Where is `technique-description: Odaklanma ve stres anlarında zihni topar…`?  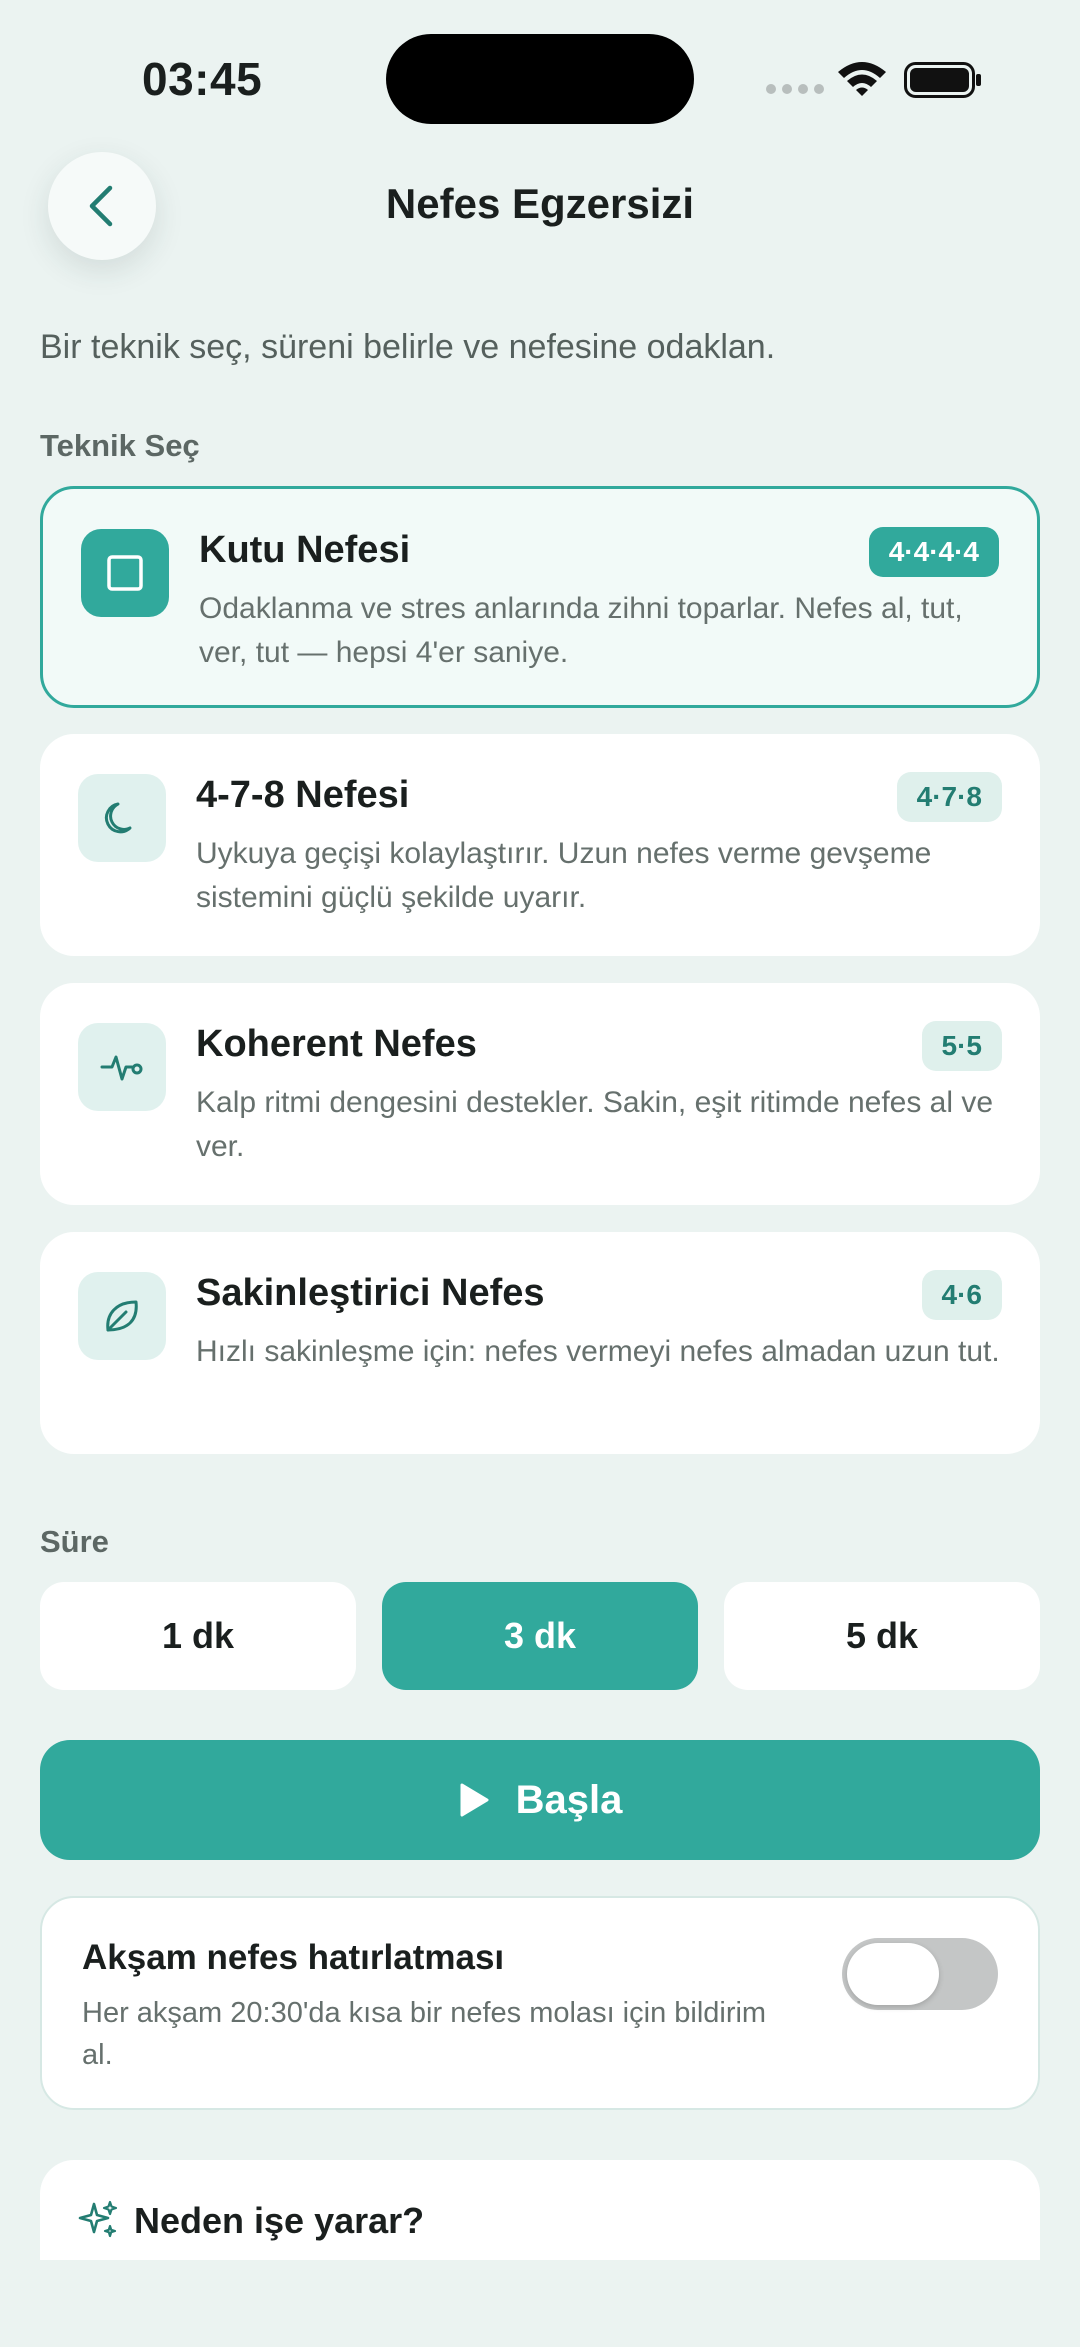
technique-description: Odaklanma ve stres anlarında zihni topar… is located at coordinates (581, 630).